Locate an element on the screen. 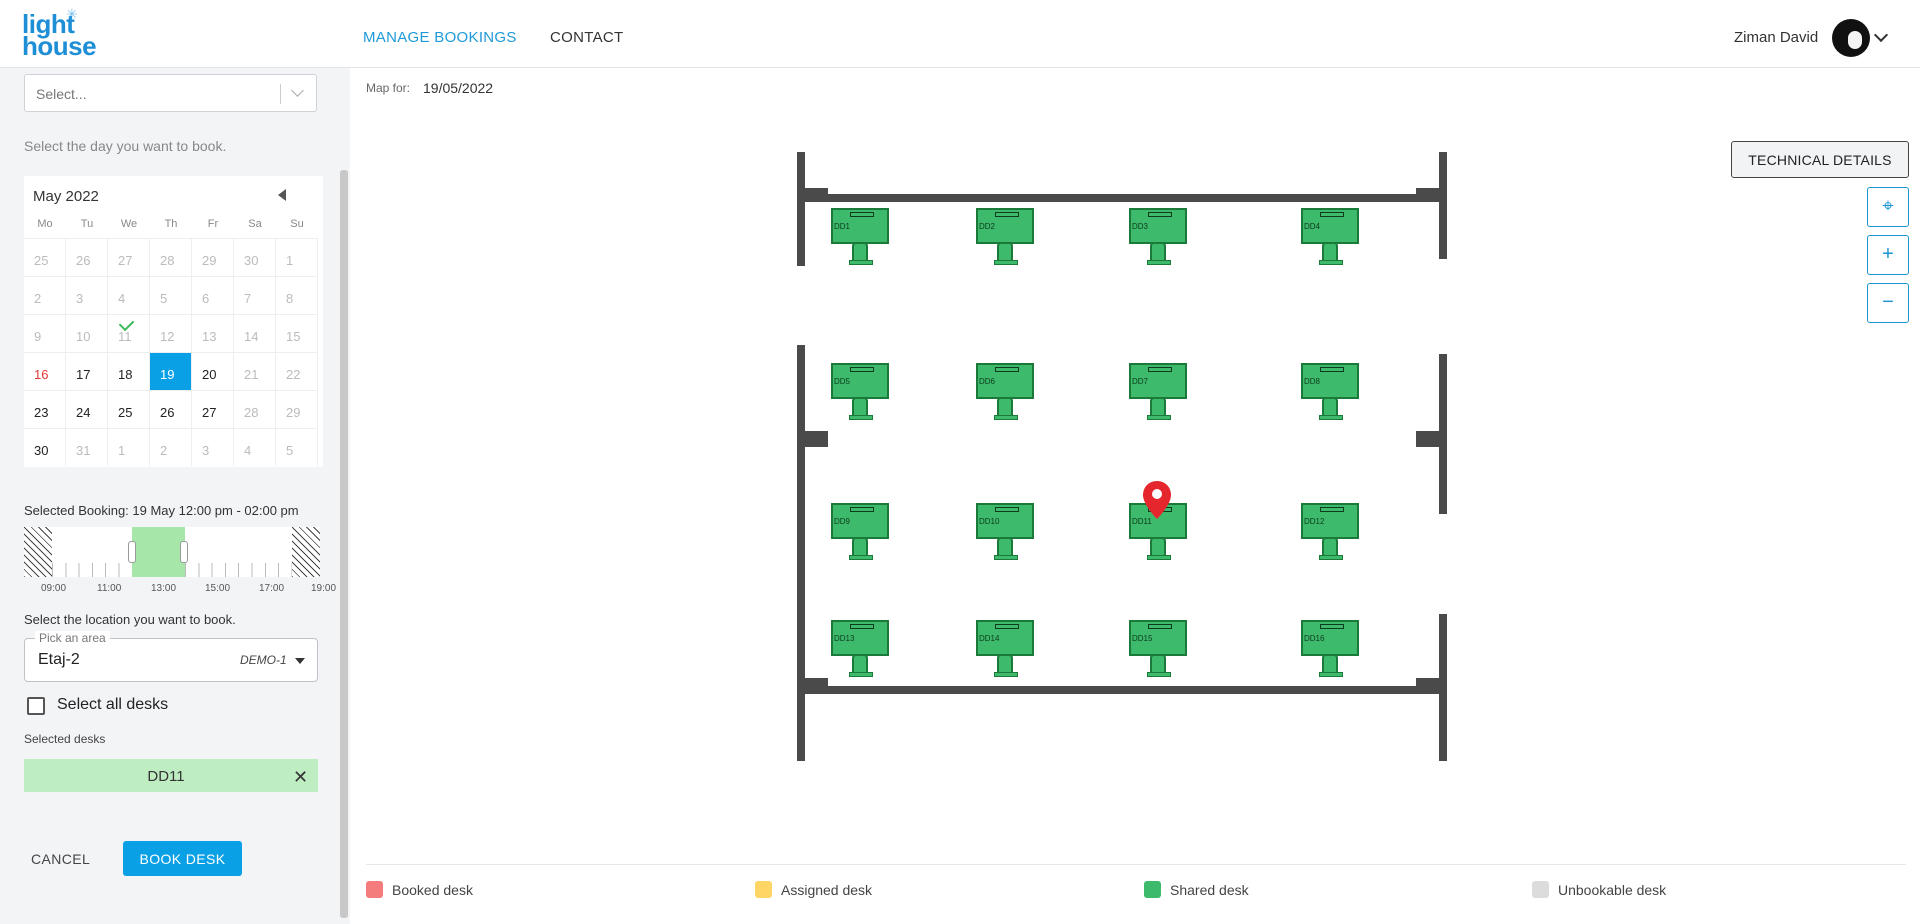 This screenshot has width=1920, height=924. calendar-day: 24 is located at coordinates (87, 409).